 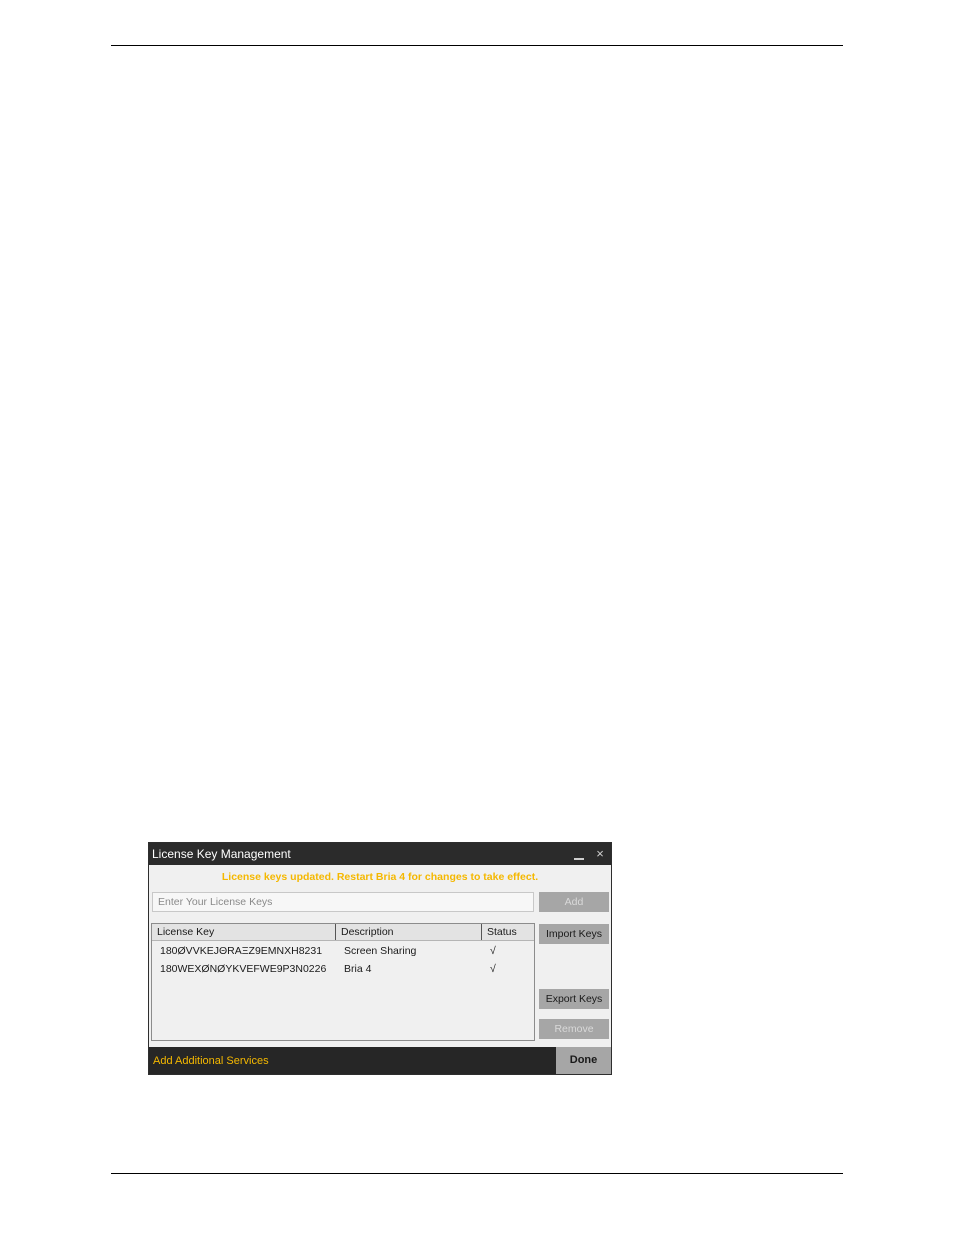 What do you see at coordinates (477, 45) in the screenshot?
I see `header-rule` at bounding box center [477, 45].